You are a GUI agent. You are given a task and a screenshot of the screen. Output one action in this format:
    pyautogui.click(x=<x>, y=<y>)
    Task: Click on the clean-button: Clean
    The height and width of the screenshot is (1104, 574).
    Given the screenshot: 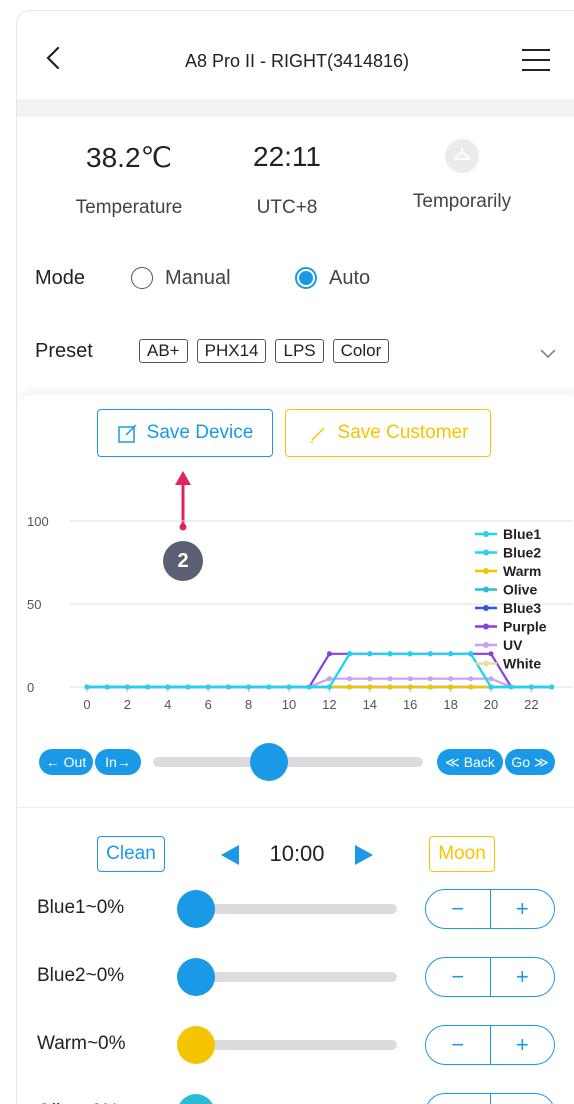 What is the action you would take?
    pyautogui.click(x=131, y=854)
    